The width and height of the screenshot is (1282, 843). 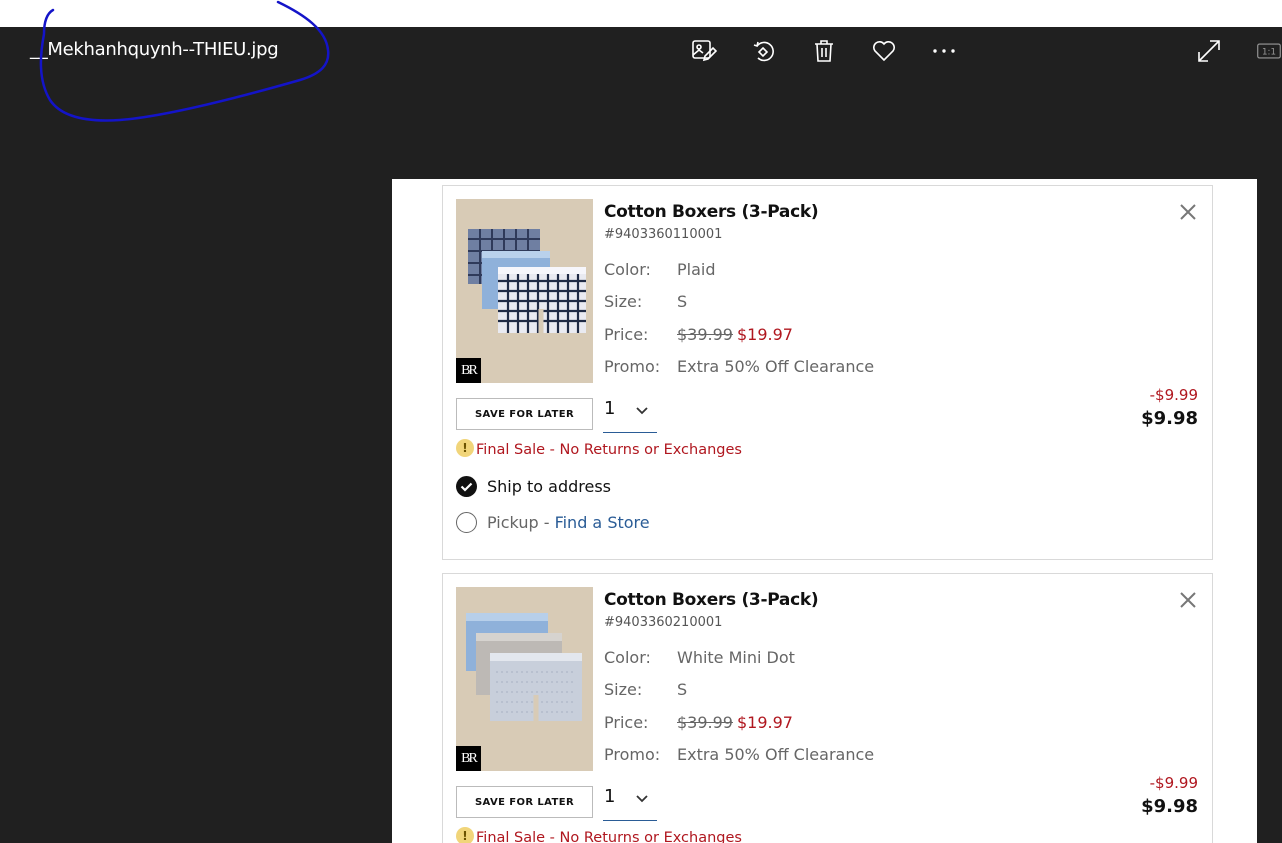 I want to click on photo-viewer-toolbar: __Mekhanhquynh--THIEU.jpg 1:1, so click(x=641, y=51).